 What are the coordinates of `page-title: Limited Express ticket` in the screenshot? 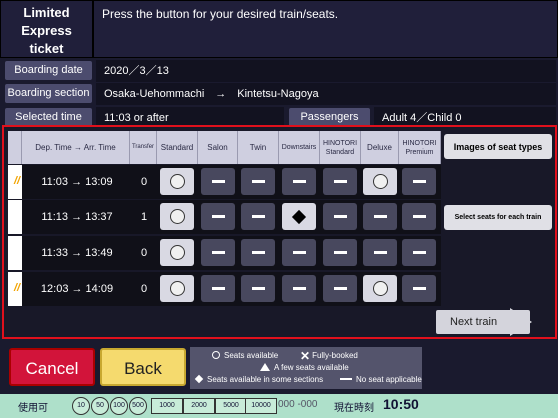 It's located at (46, 29).